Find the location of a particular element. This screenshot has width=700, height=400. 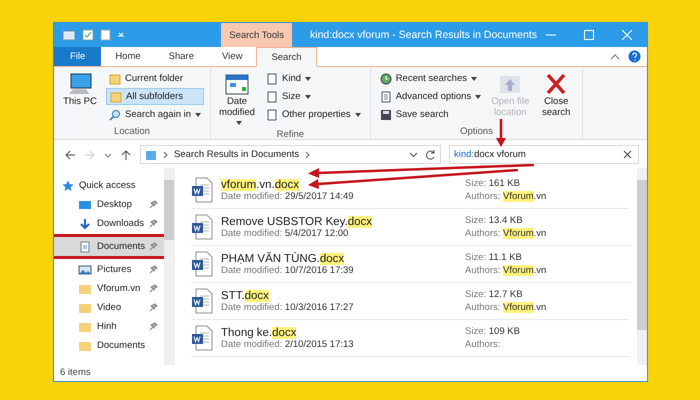

ribbon-button: Advanced options is located at coordinates (430, 96).